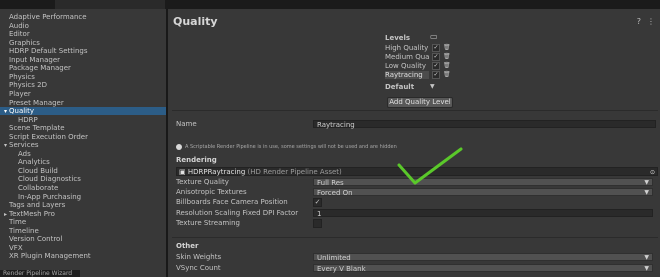 Image resolution: width=660 pixels, height=277 pixels. What do you see at coordinates (416, 223) in the screenshot?
I see `property-row: Texture Streaming` at bounding box center [416, 223].